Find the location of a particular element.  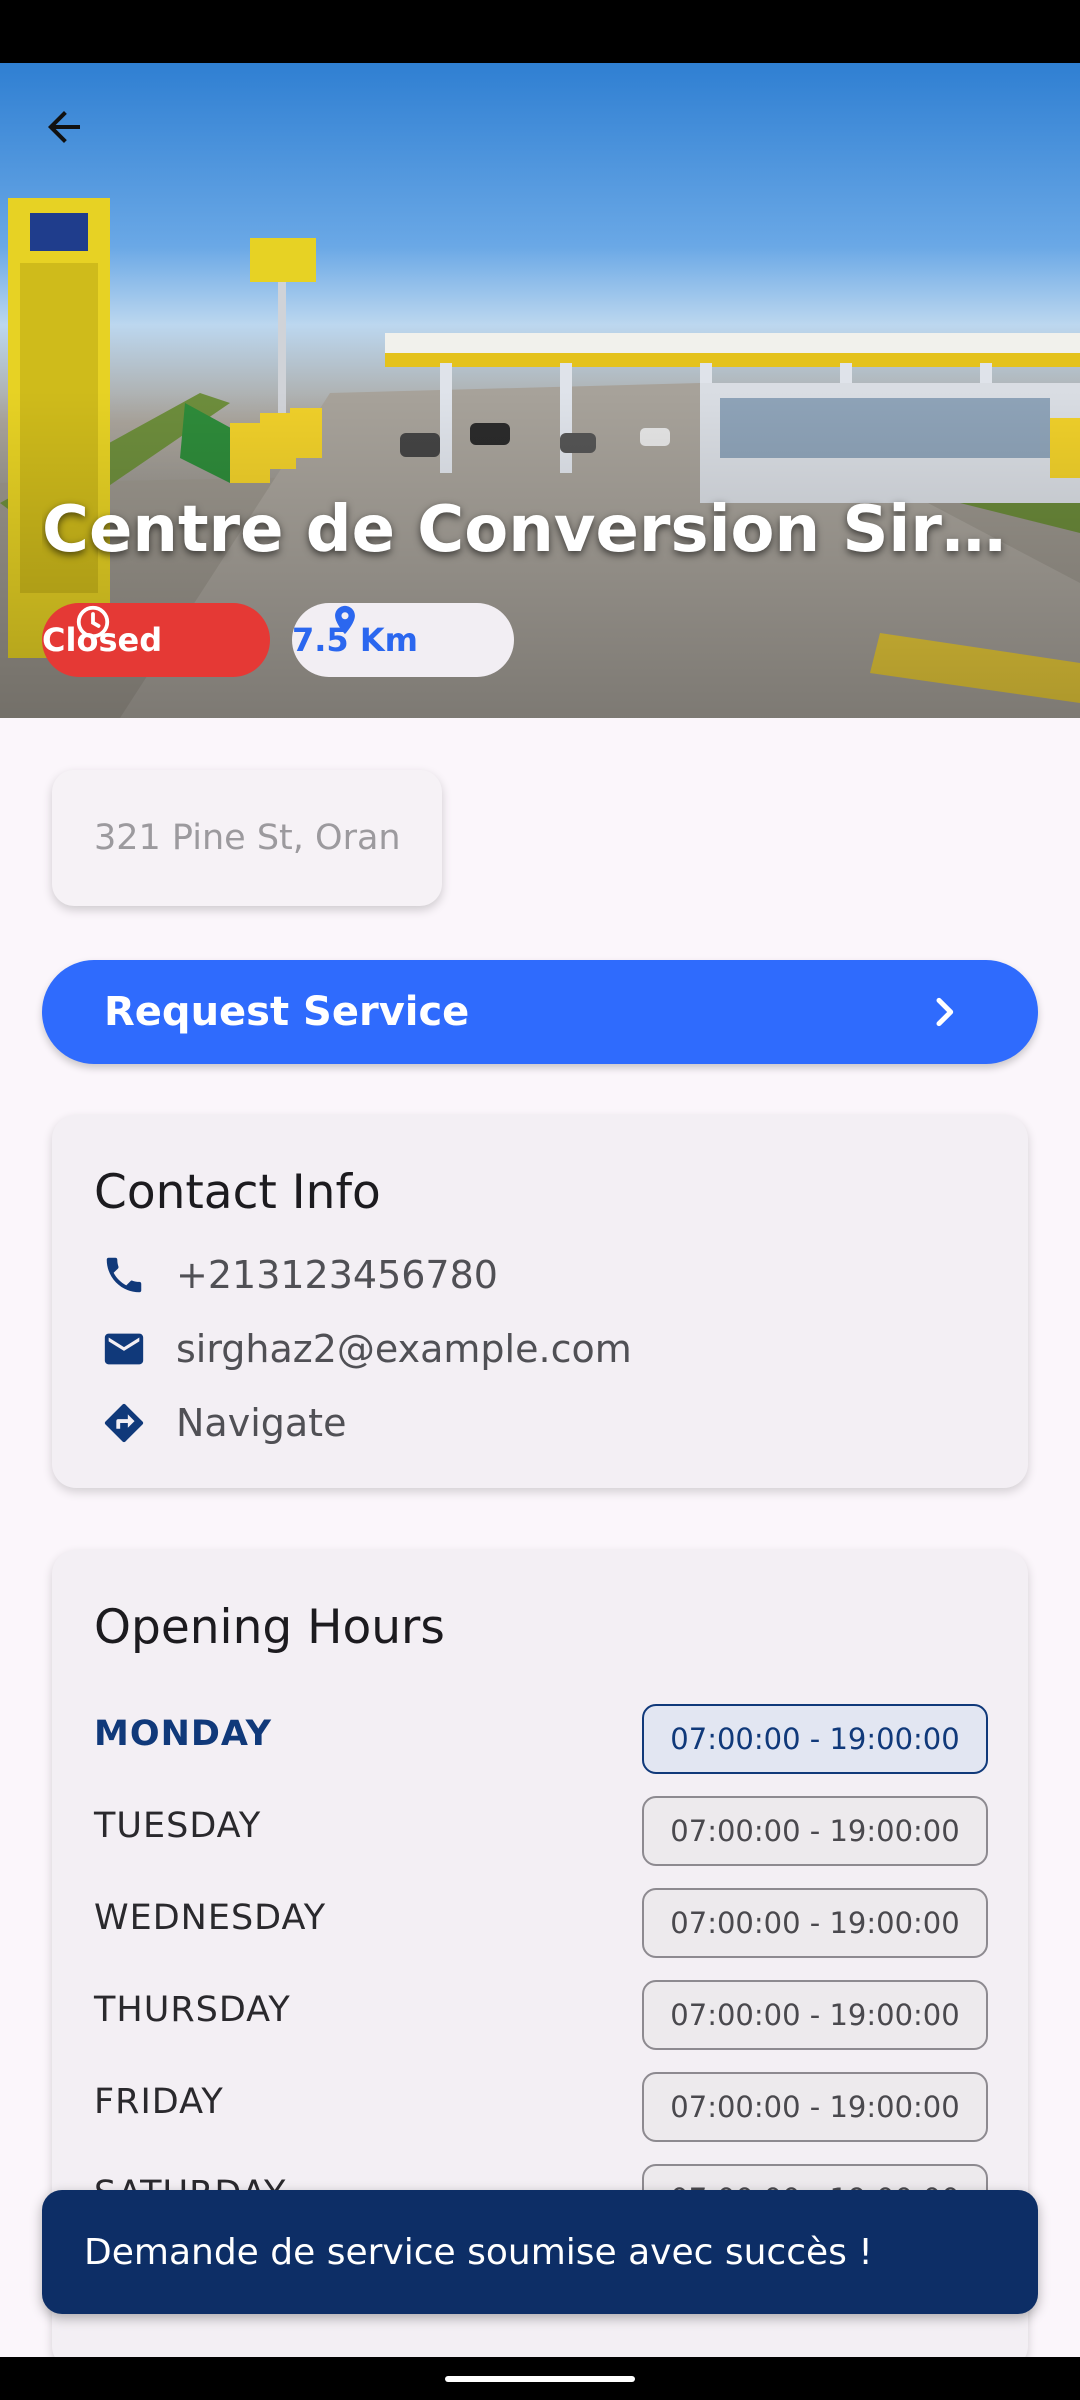

success-snackbar: Demande de service soumise avec succès ! is located at coordinates (540, 2252).